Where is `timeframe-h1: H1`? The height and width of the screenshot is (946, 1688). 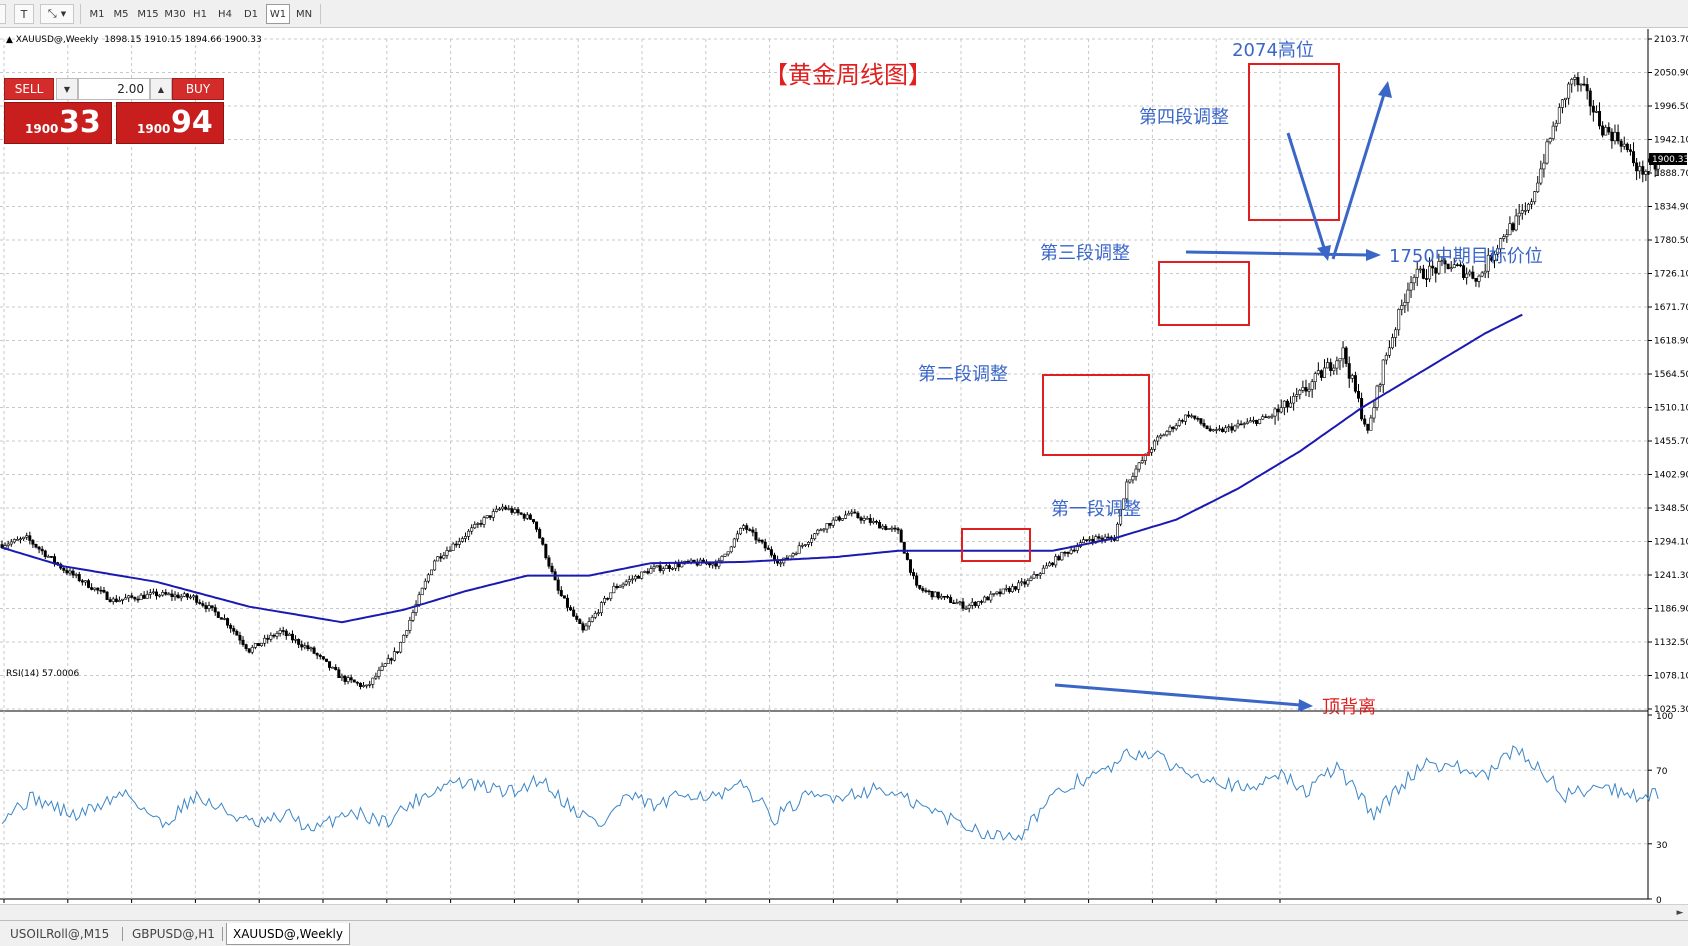
timeframe-h1: H1 is located at coordinates (200, 14).